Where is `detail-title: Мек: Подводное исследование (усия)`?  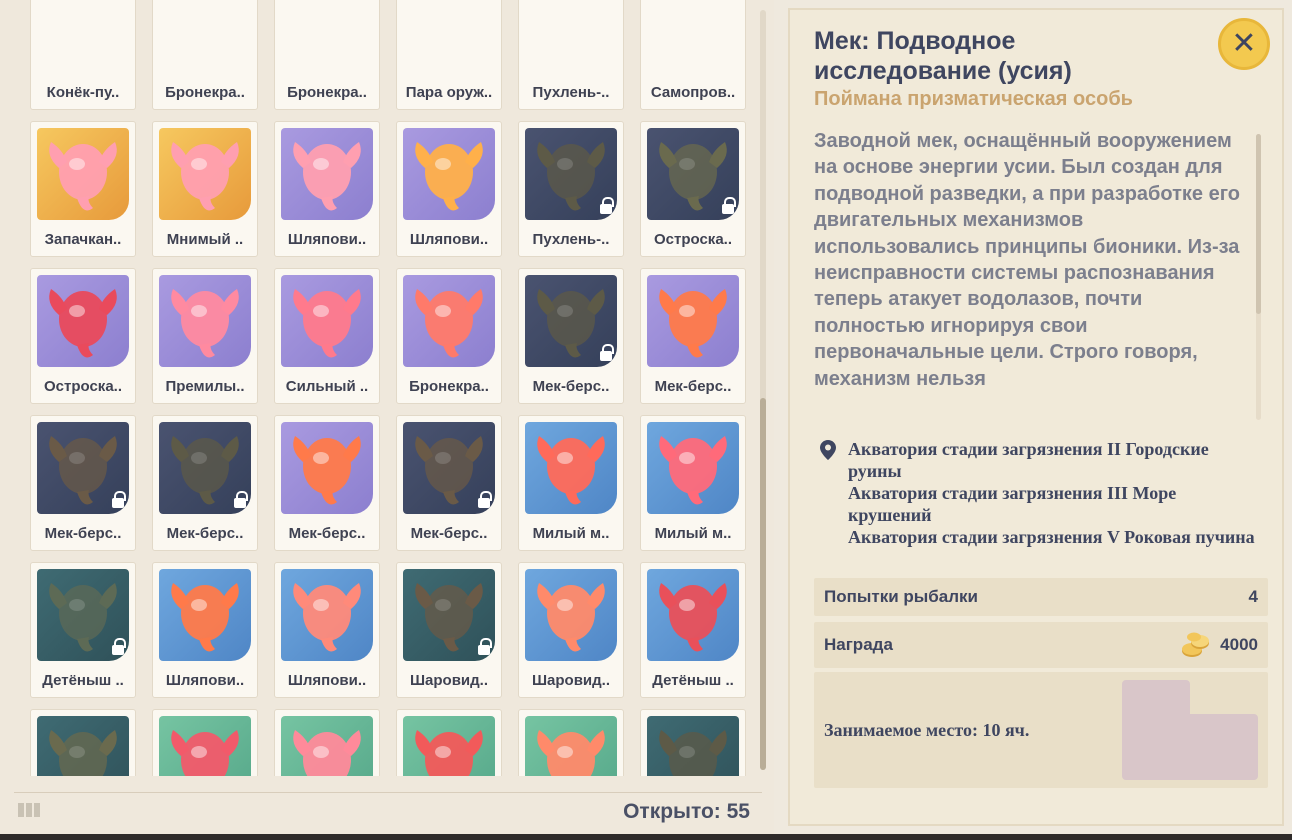
detail-title: Мек: Подводное исследование (усия) is located at coordinates (943, 56).